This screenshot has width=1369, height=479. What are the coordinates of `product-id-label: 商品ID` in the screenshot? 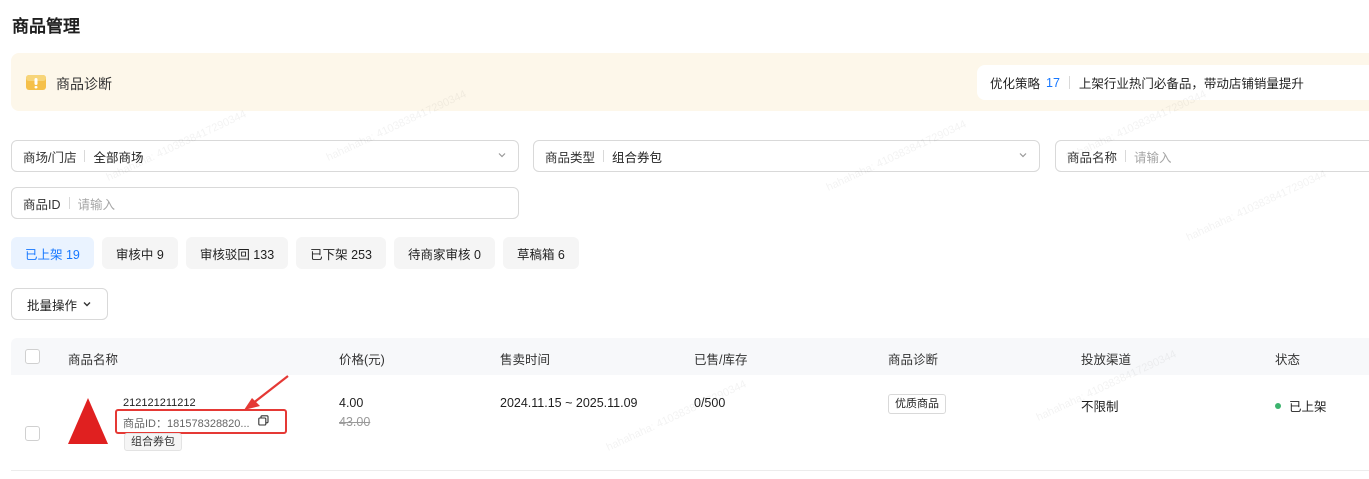 It's located at (42, 204).